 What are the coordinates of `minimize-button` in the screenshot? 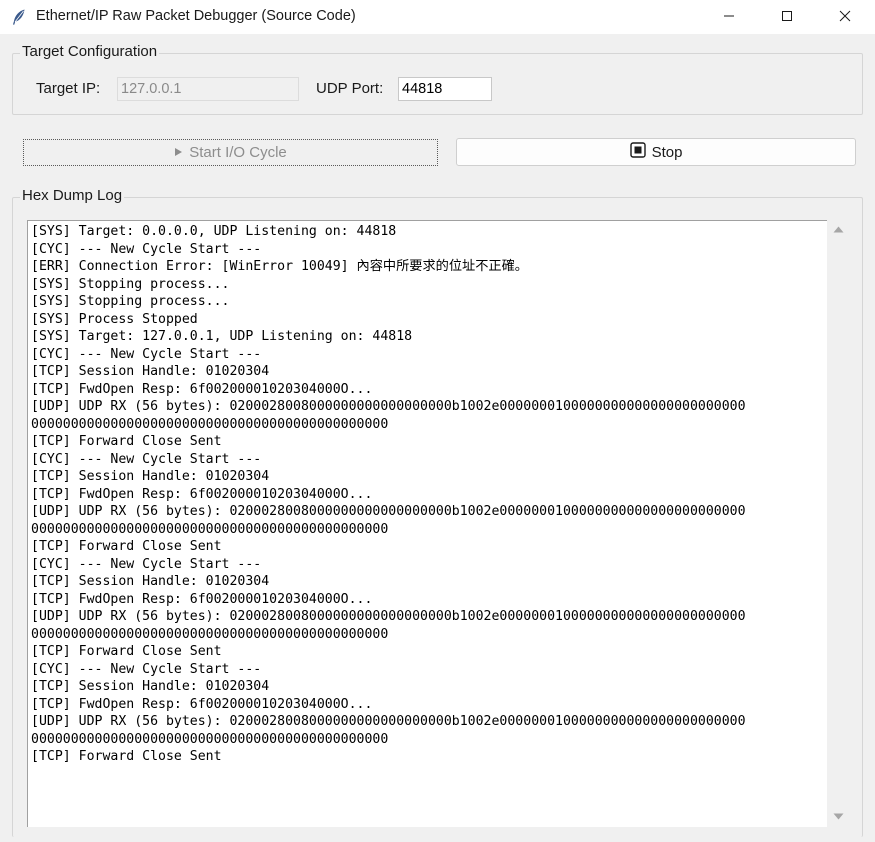 It's located at (729, 17).